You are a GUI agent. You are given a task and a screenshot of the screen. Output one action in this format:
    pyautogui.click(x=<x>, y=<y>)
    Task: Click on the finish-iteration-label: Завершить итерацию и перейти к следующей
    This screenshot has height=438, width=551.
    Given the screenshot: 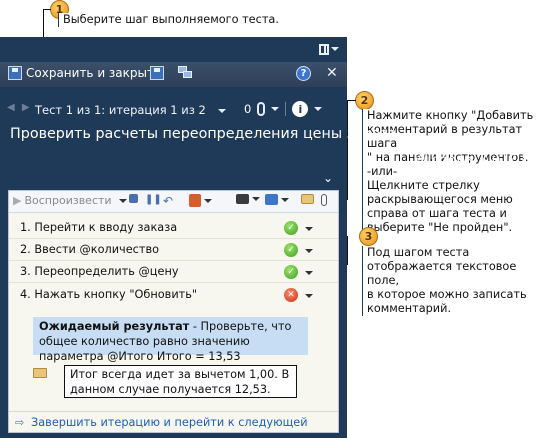 What is the action you would take?
    pyautogui.click(x=169, y=422)
    